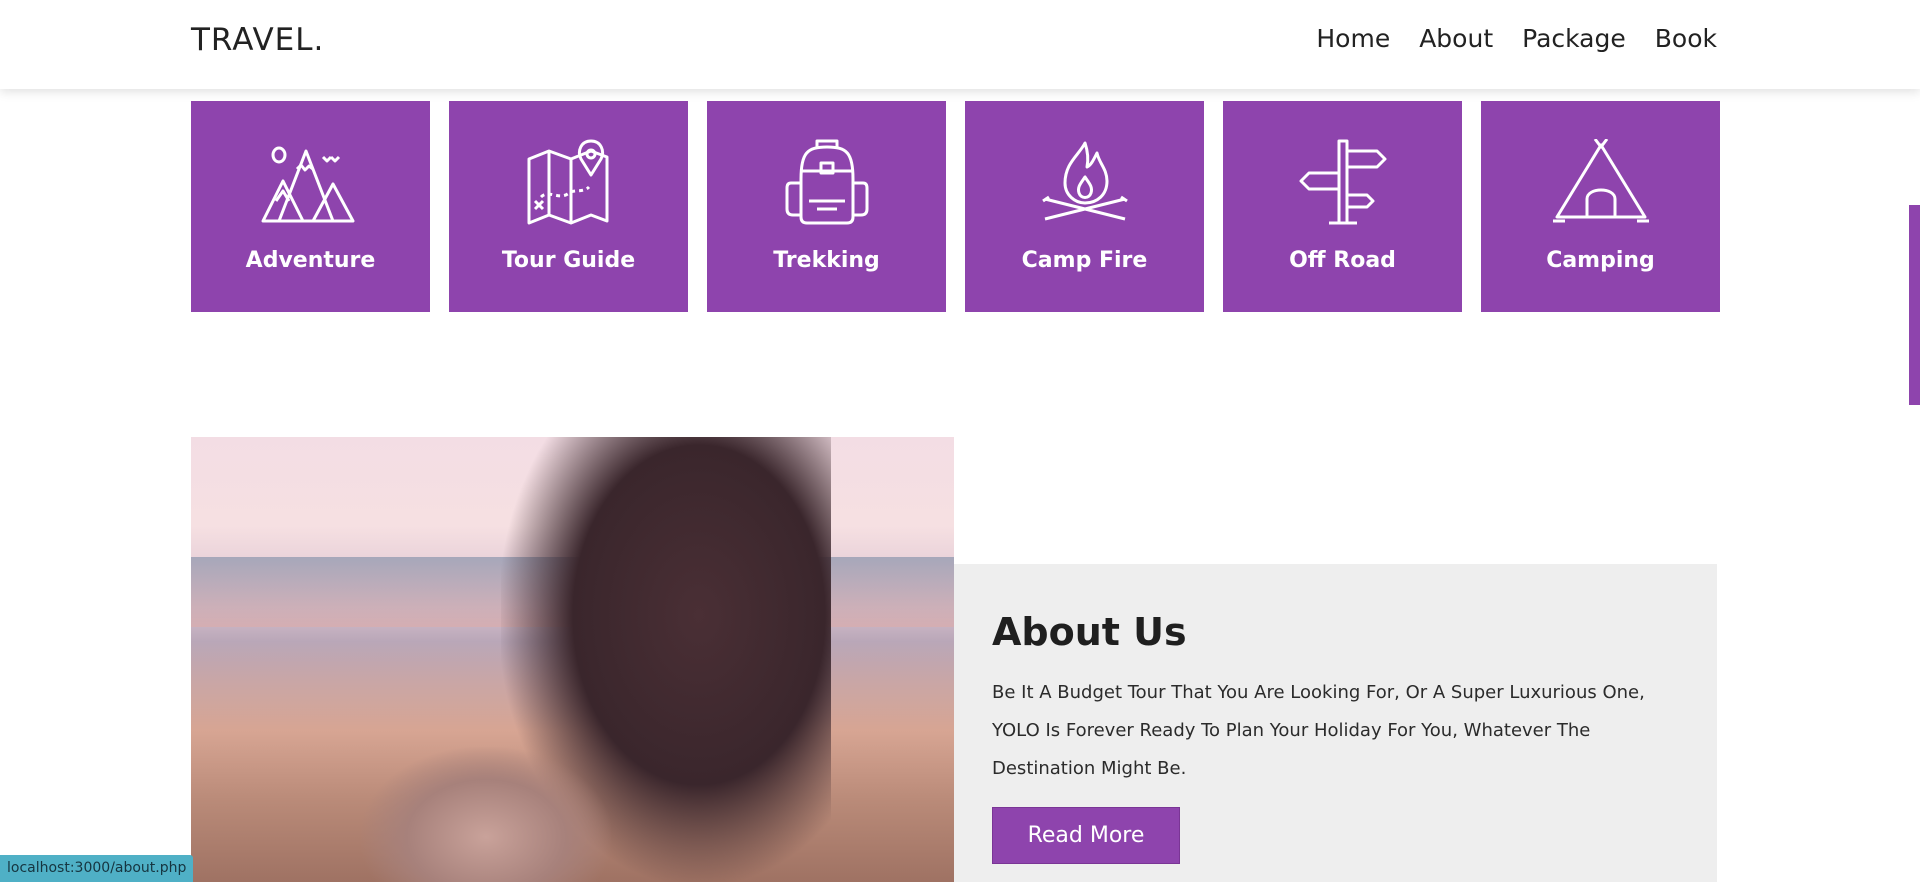  Describe the element at coordinates (1456, 38) in the screenshot. I see `nav-about: About` at that location.